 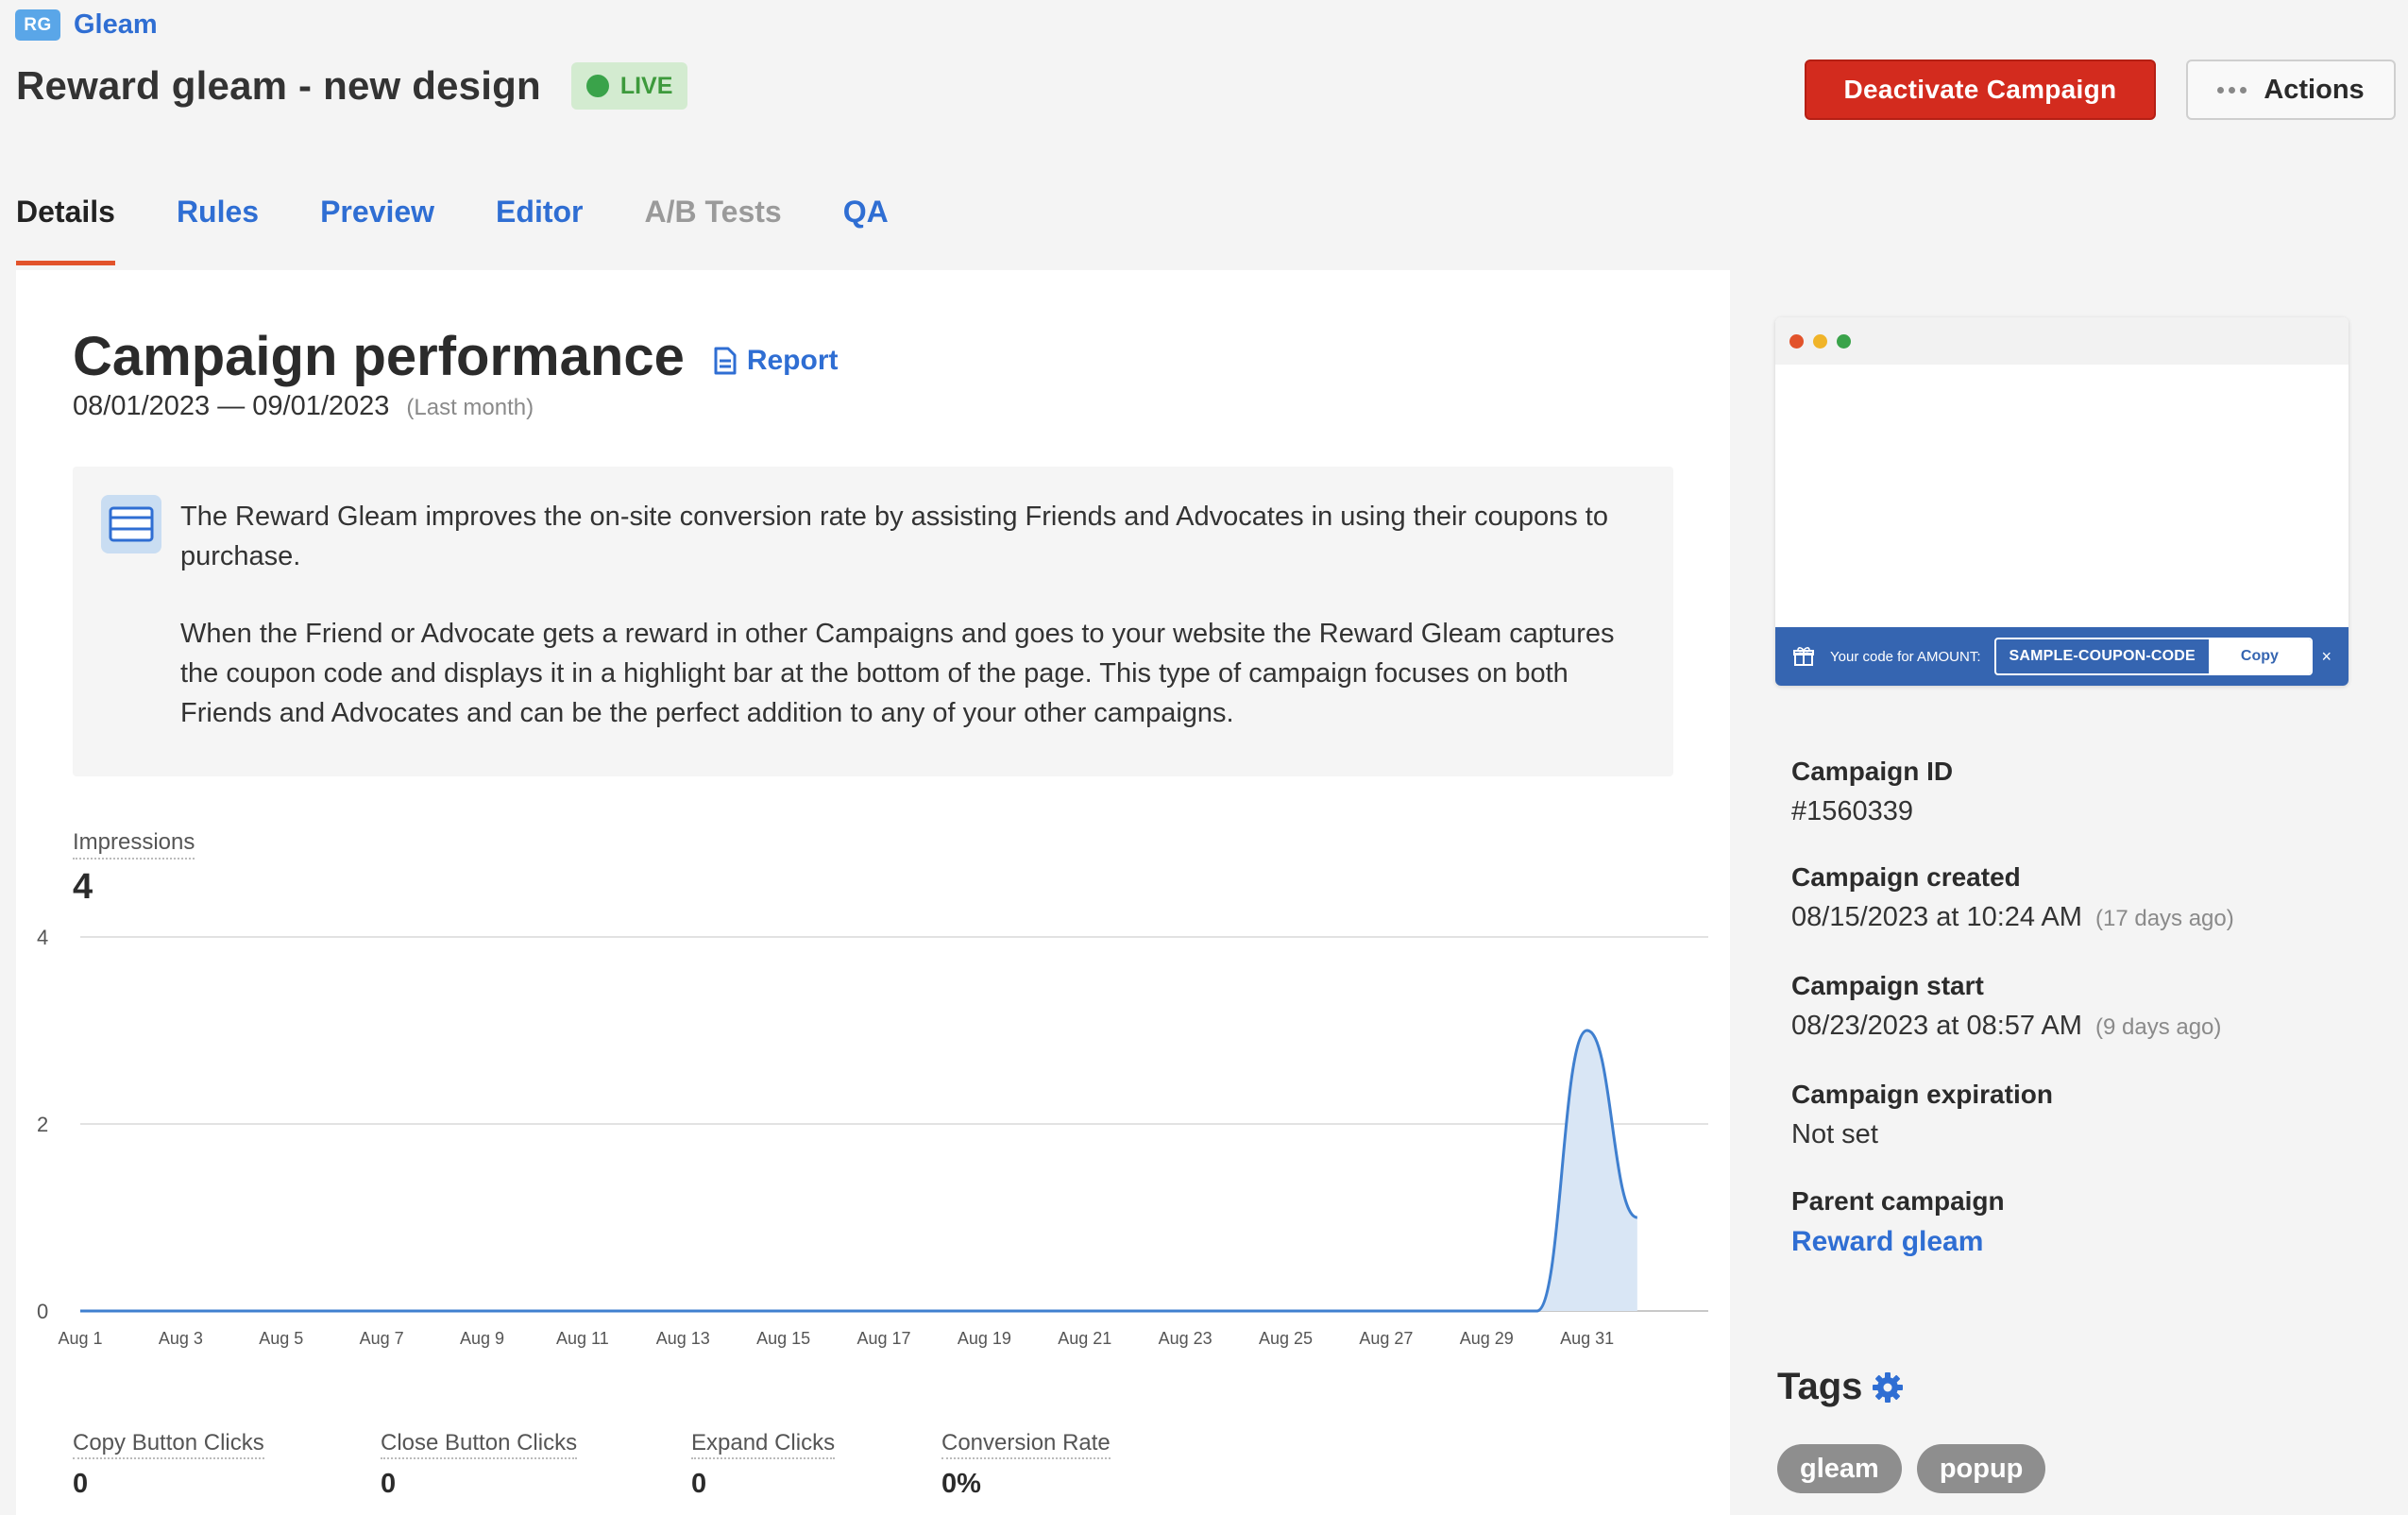 I want to click on metric-label: Expand Clicks, so click(x=763, y=1444).